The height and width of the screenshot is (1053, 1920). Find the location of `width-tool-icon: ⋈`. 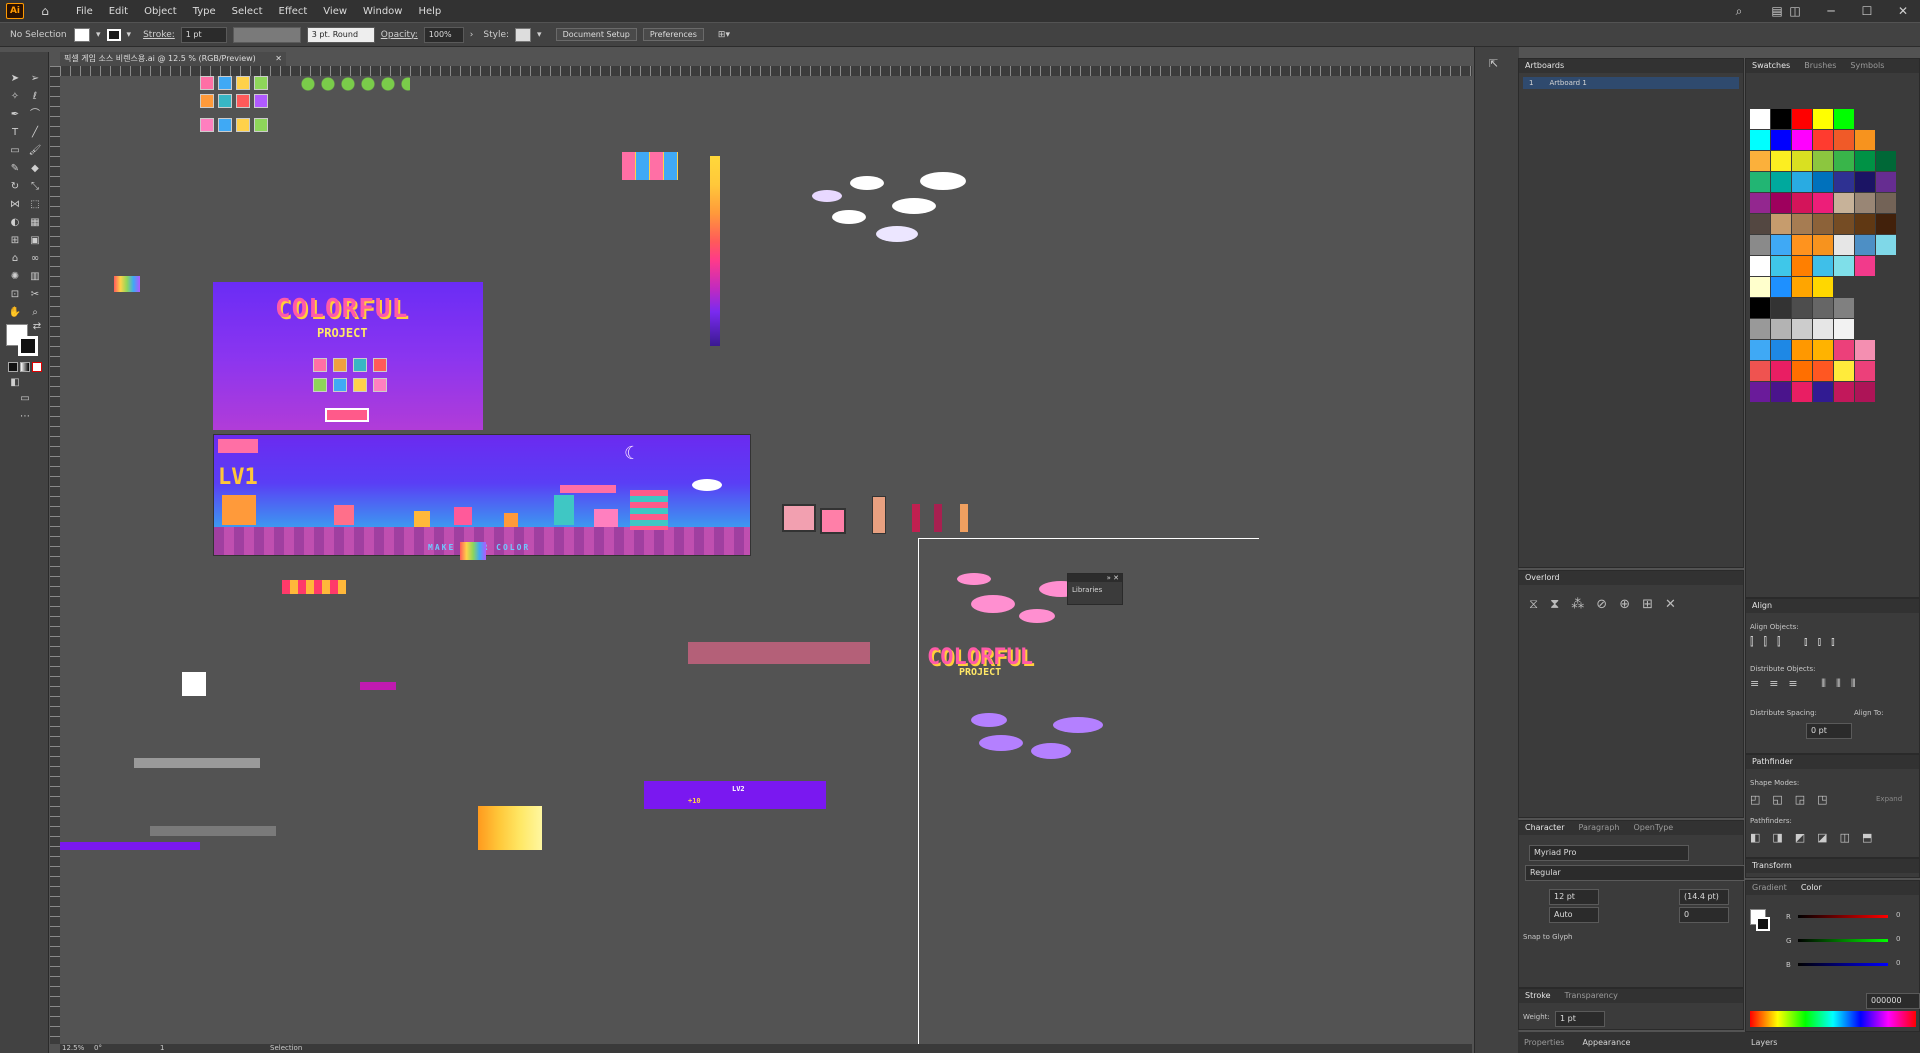

width-tool-icon: ⋈ is located at coordinates (15, 205).